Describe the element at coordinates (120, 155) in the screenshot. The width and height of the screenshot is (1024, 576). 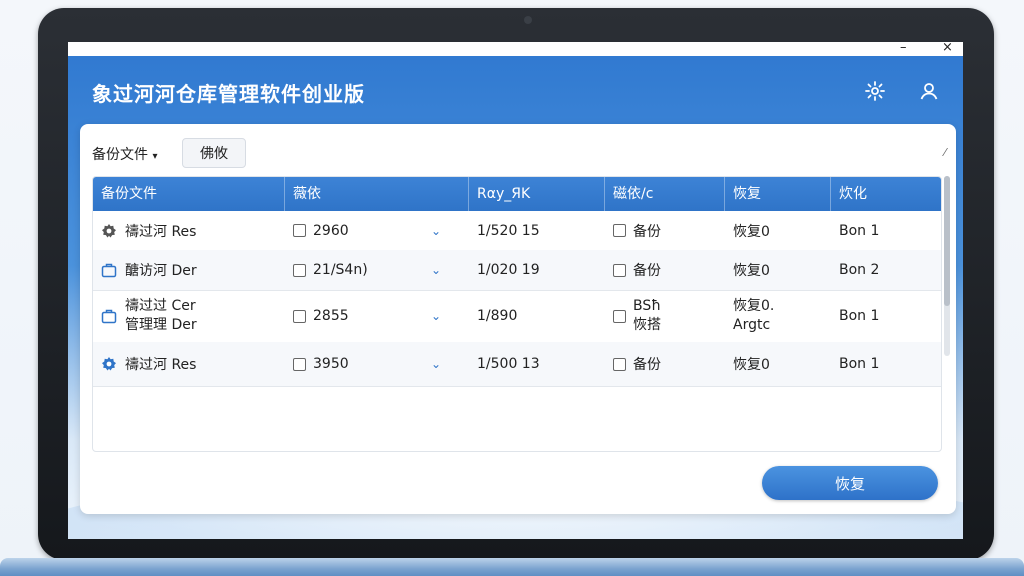
I see `dropdown-label: 备份文件` at that location.